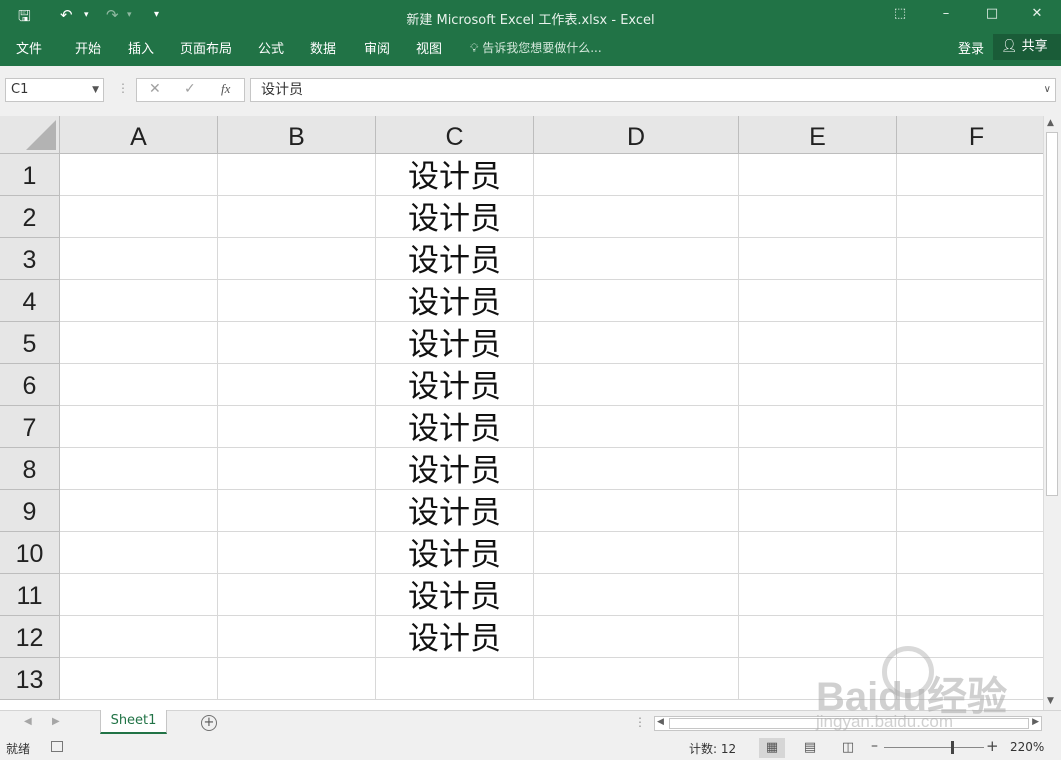  I want to click on cell-f7, so click(970, 427).